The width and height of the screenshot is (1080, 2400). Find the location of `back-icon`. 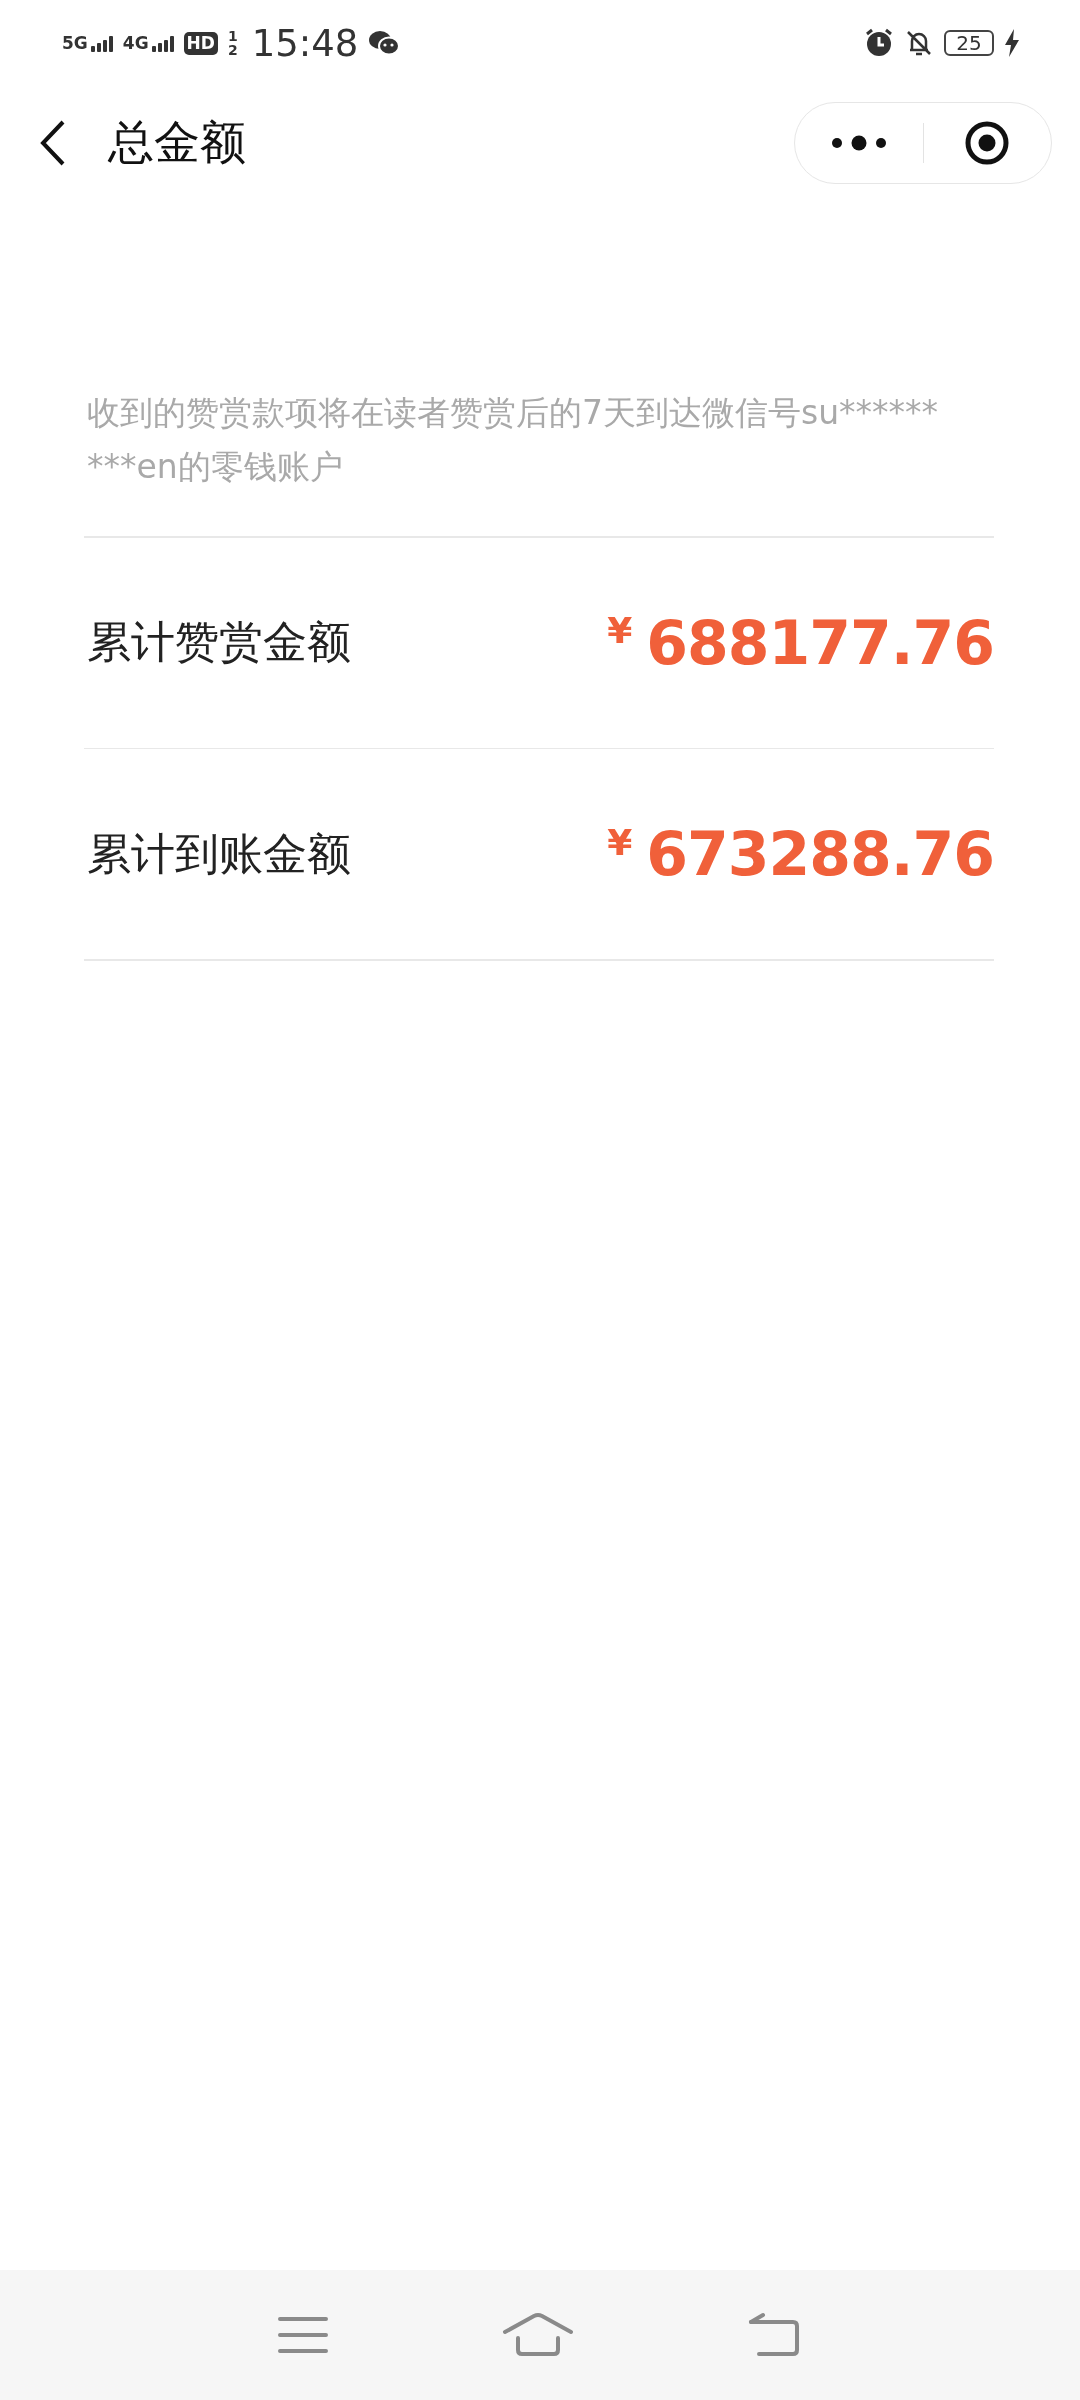

back-icon is located at coordinates (53, 143).